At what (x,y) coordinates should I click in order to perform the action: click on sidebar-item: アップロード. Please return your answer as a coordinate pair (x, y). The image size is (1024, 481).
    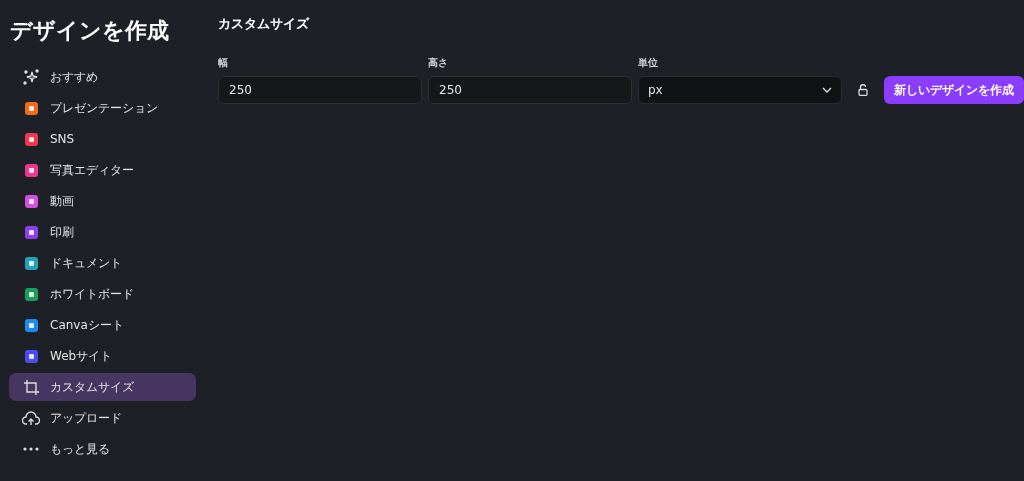
    Looking at the image, I should click on (102, 418).